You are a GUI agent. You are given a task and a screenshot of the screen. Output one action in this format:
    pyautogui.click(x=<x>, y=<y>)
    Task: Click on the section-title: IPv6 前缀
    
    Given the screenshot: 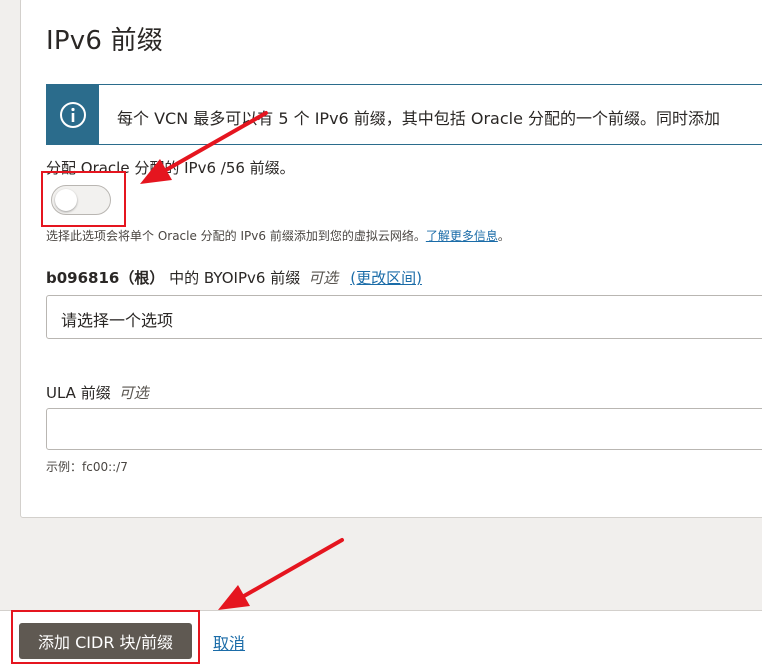 What is the action you would take?
    pyautogui.click(x=104, y=41)
    